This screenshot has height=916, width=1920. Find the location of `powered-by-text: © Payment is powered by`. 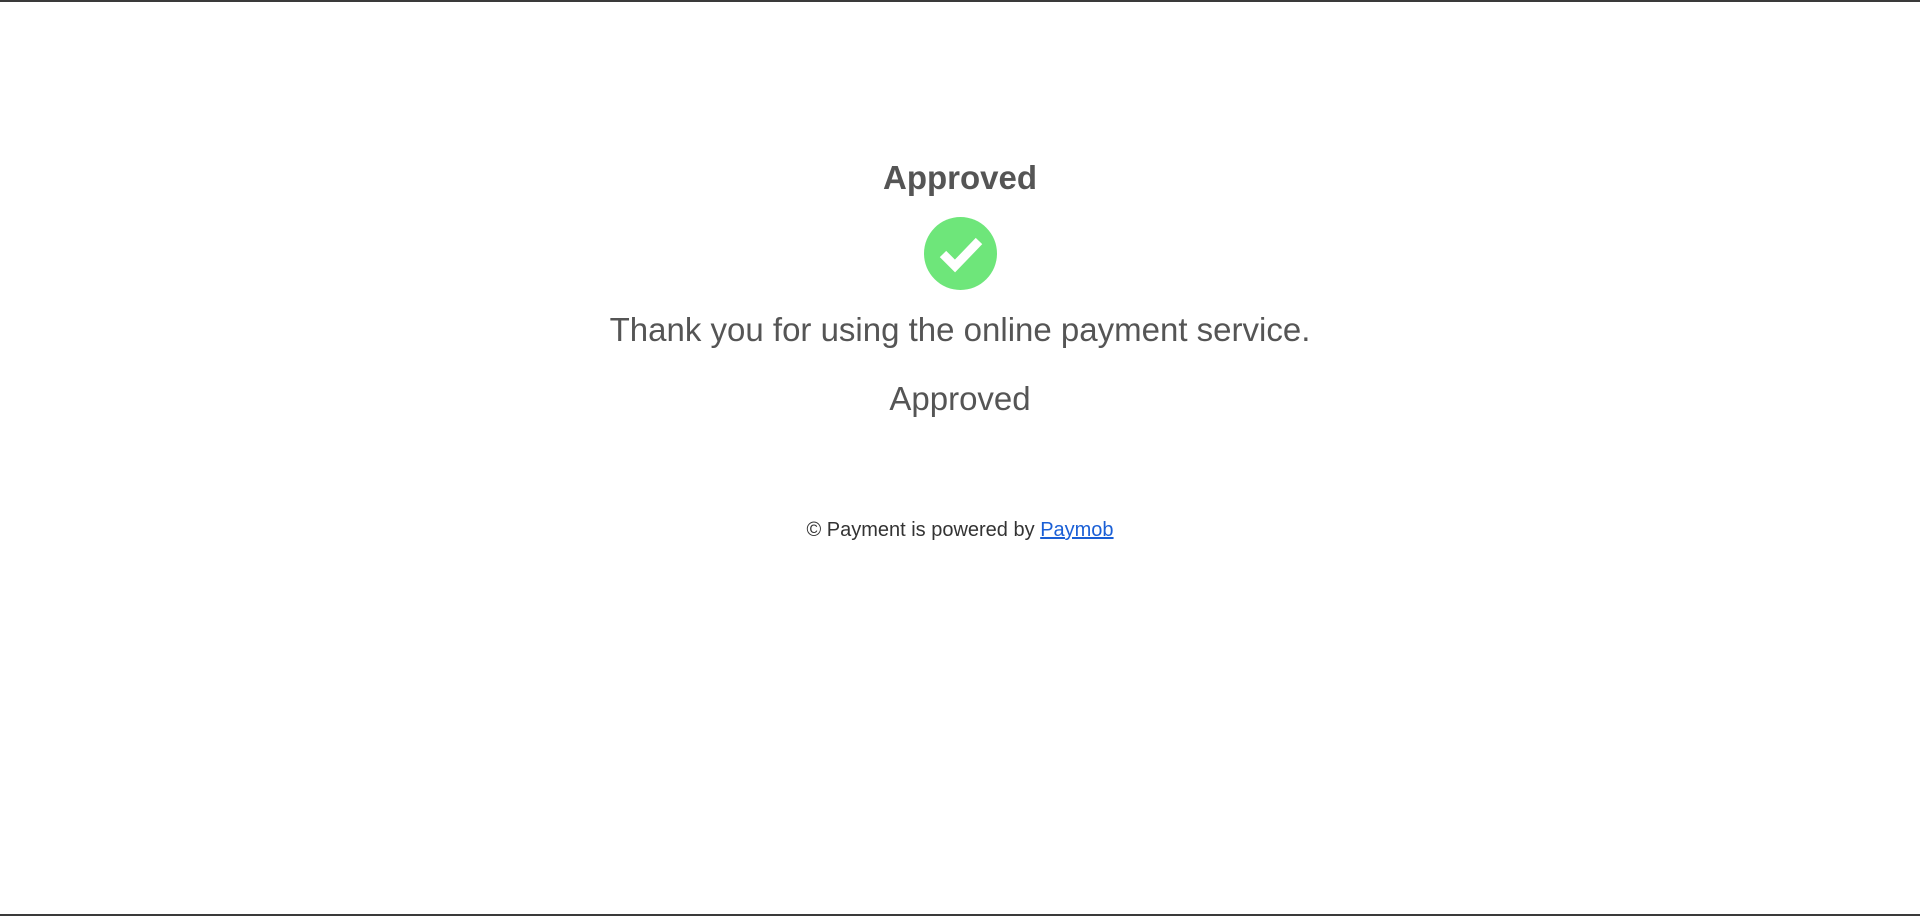

powered-by-text: © Payment is powered by is located at coordinates (920, 530).